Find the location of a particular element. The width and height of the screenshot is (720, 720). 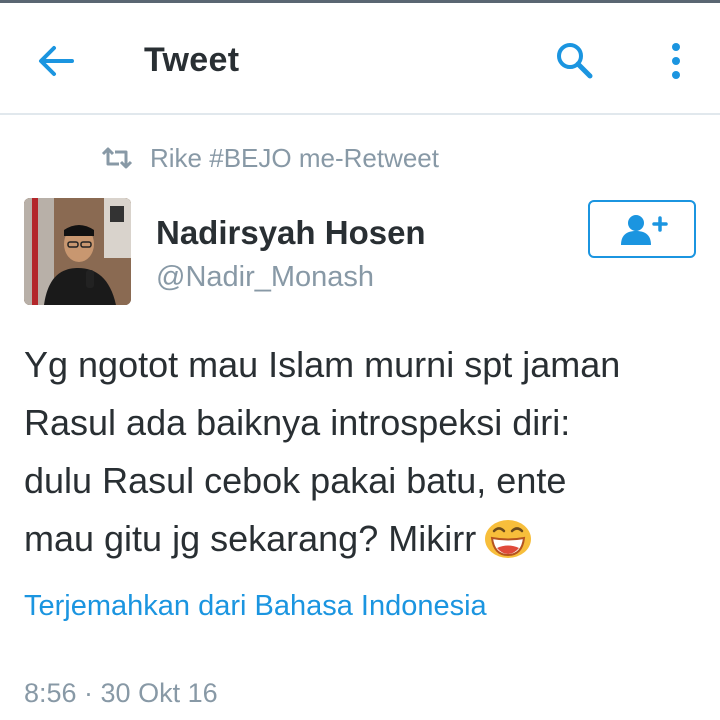

more-vertical-icon is located at coordinates (676, 61).